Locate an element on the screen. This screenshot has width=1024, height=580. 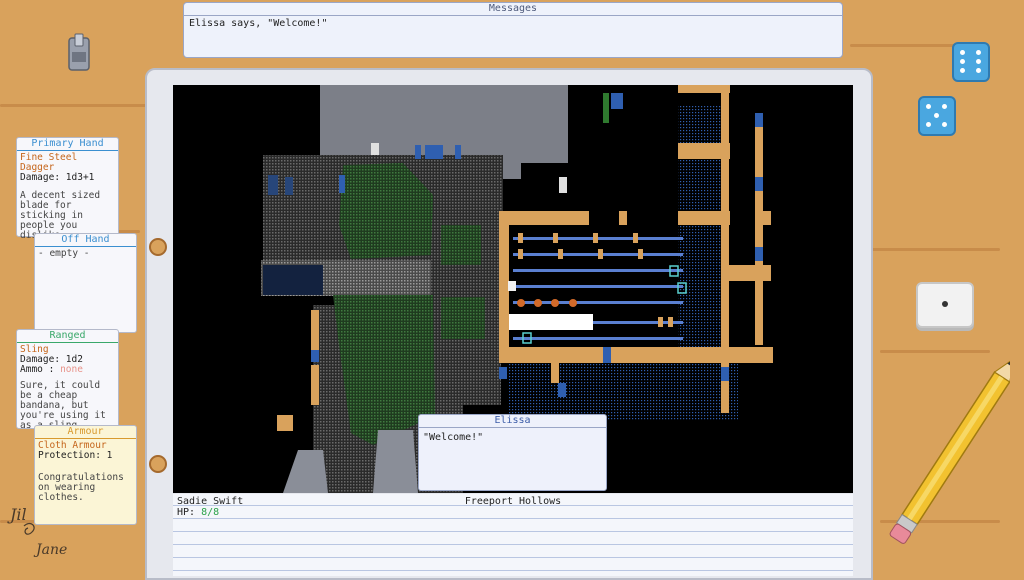
armour-protection-label: Protection: is located at coordinates (69, 455).